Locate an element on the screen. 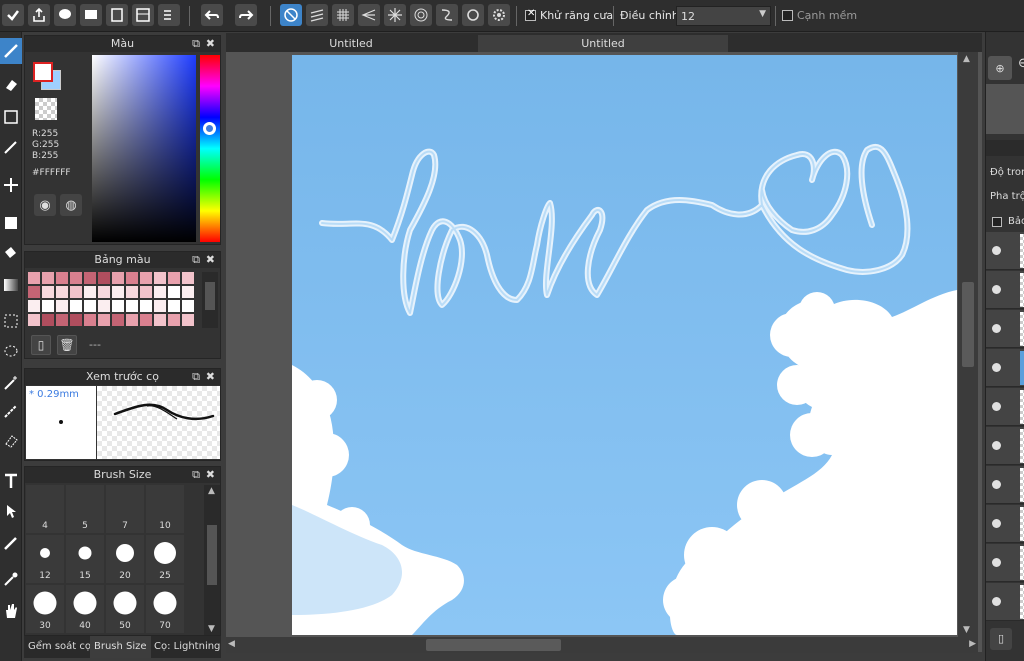 This screenshot has height=661, width=1024. saturation-value-picker is located at coordinates (144, 148).